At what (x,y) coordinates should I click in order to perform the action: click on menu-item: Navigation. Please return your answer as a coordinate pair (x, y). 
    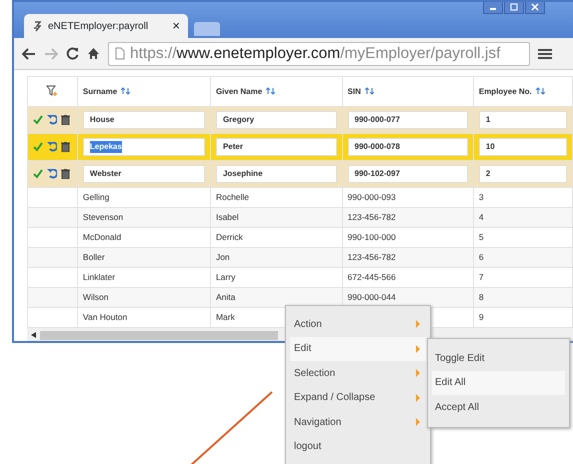
    Looking at the image, I should click on (358, 422).